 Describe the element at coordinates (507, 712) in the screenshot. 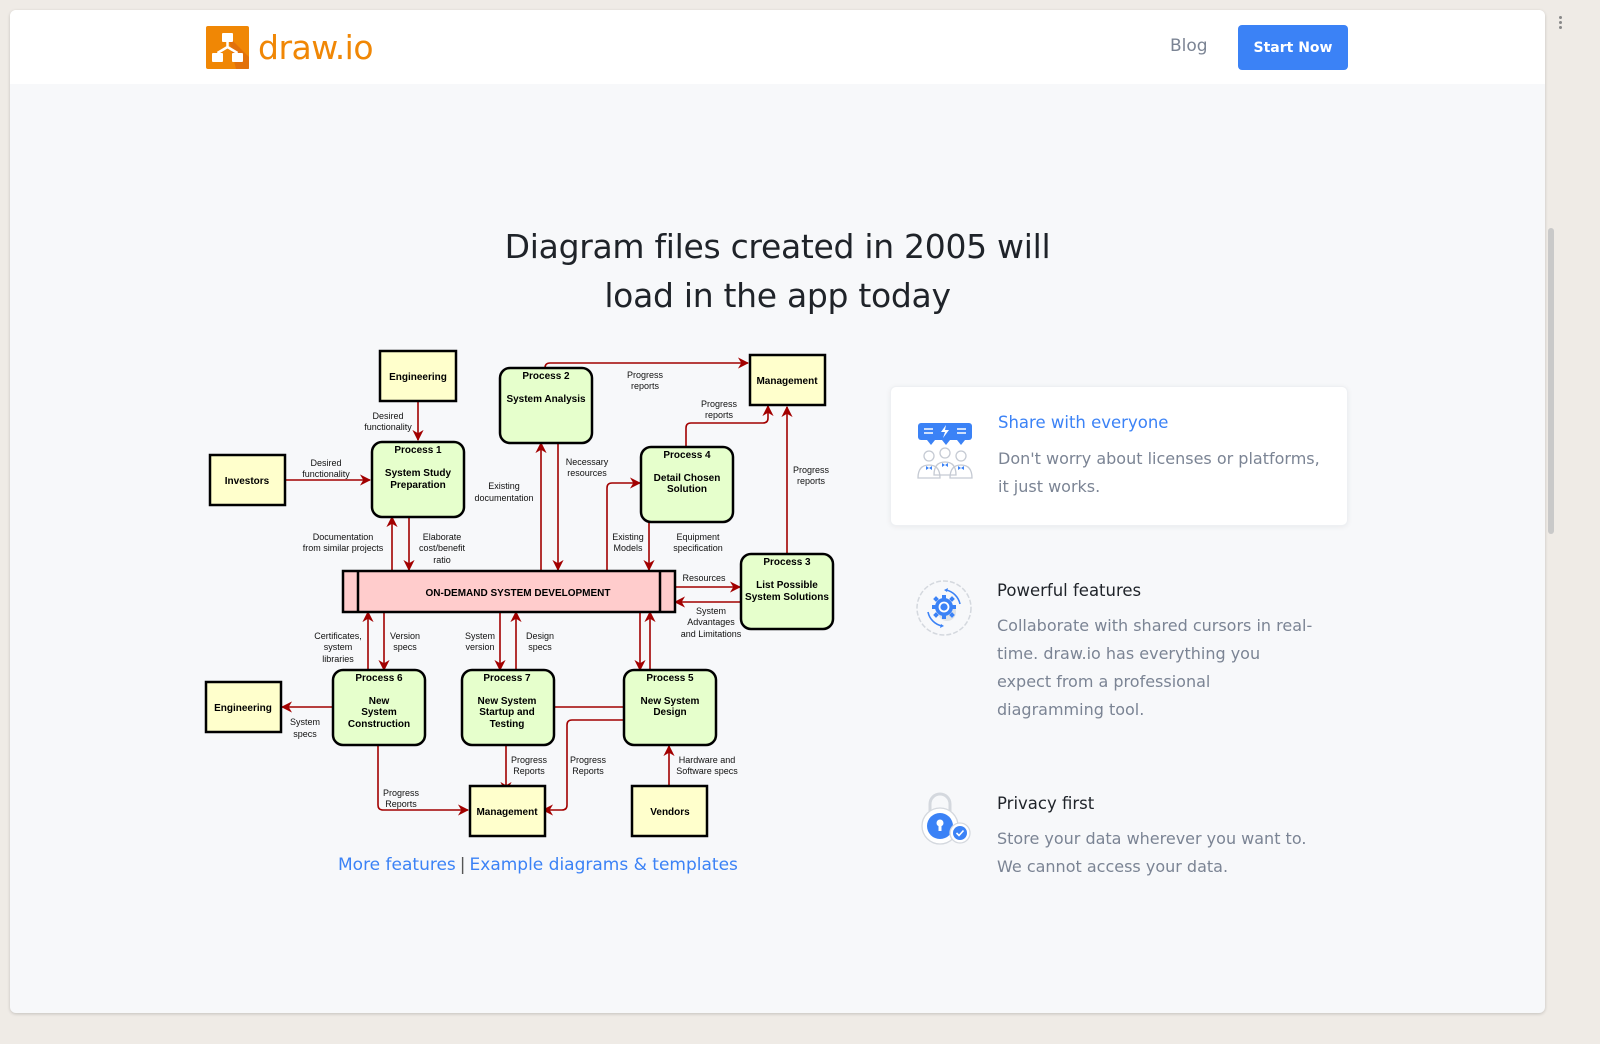

I see `process-name: Startup and` at that location.